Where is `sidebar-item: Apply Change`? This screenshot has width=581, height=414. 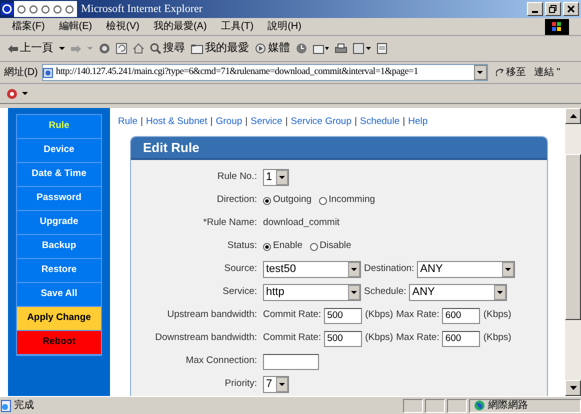
sidebar-item: Apply Change is located at coordinates (59, 319).